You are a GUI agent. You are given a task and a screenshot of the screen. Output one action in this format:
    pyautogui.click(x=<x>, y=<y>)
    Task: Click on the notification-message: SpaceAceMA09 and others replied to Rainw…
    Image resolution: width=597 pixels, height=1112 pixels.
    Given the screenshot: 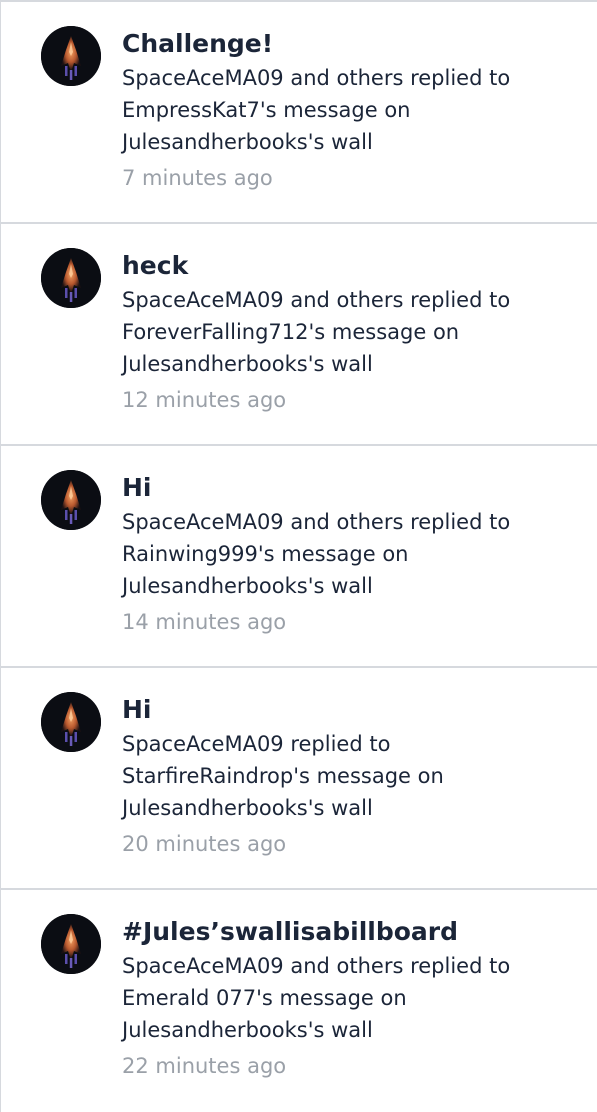 What is the action you would take?
    pyautogui.click(x=316, y=554)
    